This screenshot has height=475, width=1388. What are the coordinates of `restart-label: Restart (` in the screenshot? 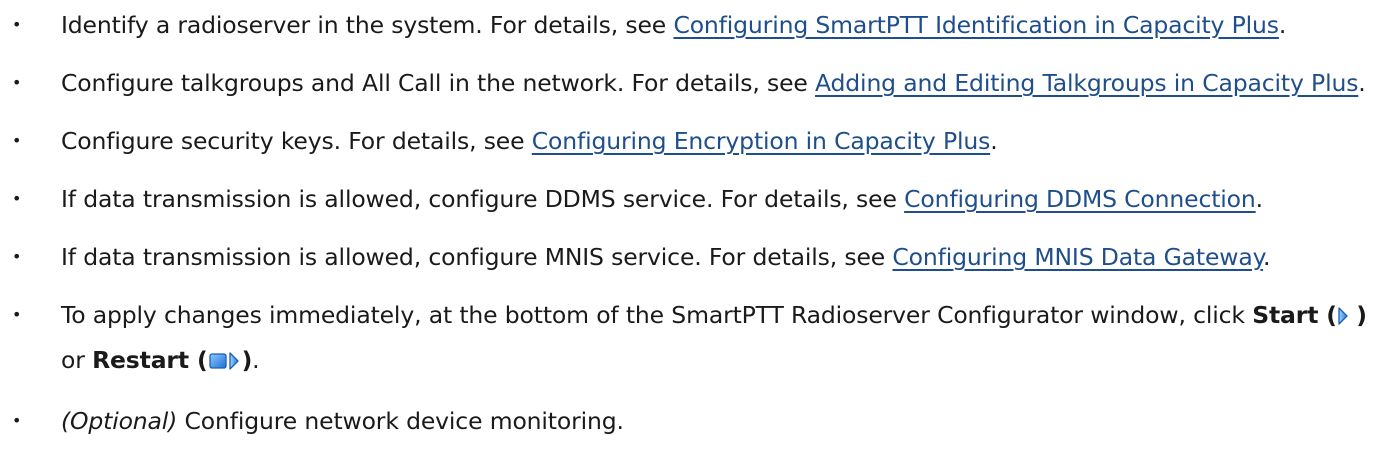 It's located at (150, 360).